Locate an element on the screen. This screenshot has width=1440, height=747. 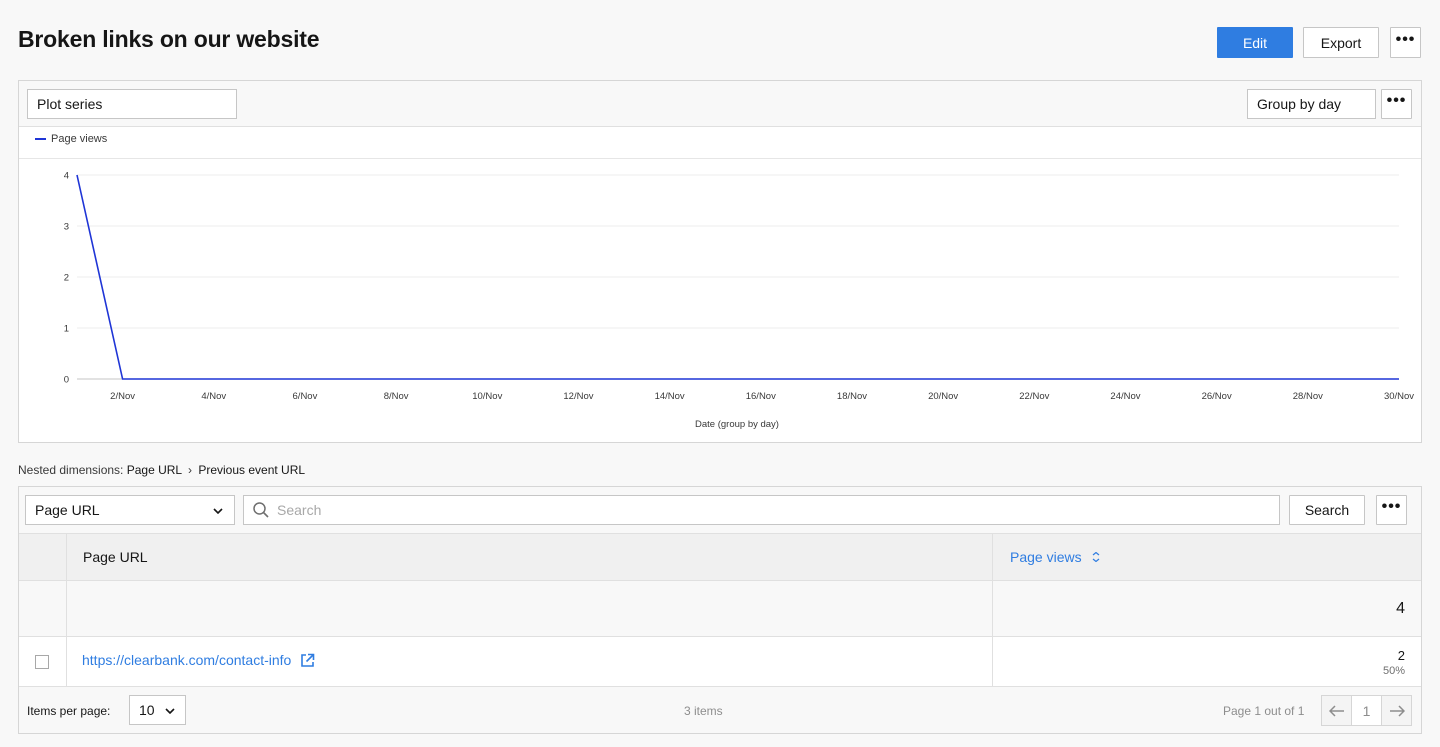
x-tick-label: 30/Nov is located at coordinates (1399, 396).